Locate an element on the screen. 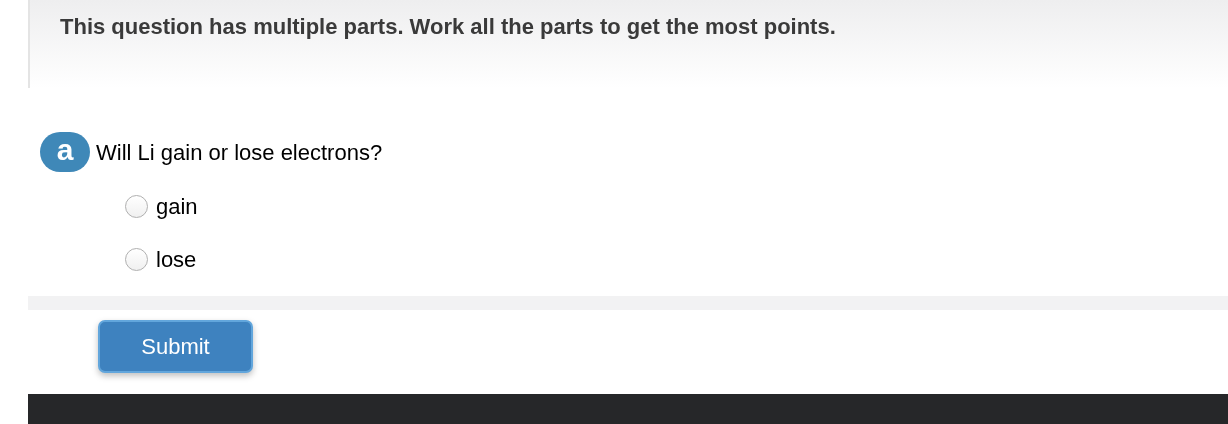 The width and height of the screenshot is (1228, 424). option-label: lose is located at coordinates (176, 260).